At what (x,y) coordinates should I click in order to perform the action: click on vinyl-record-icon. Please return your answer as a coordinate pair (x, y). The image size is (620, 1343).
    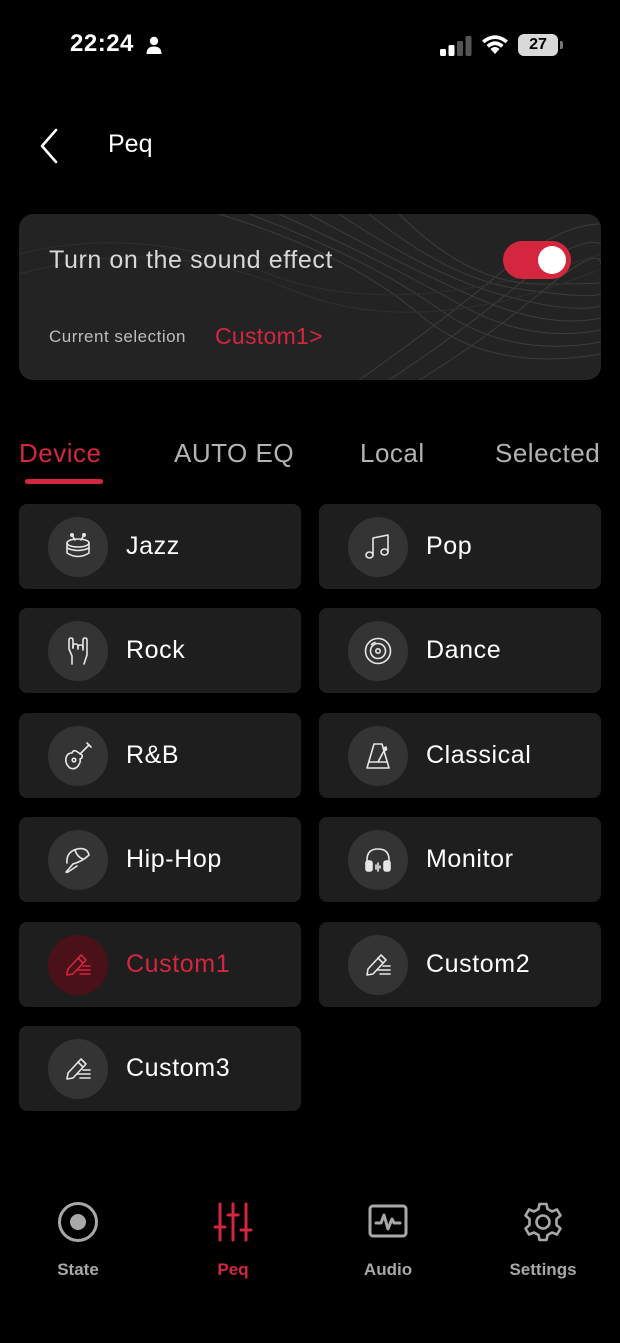
    Looking at the image, I should click on (378, 651).